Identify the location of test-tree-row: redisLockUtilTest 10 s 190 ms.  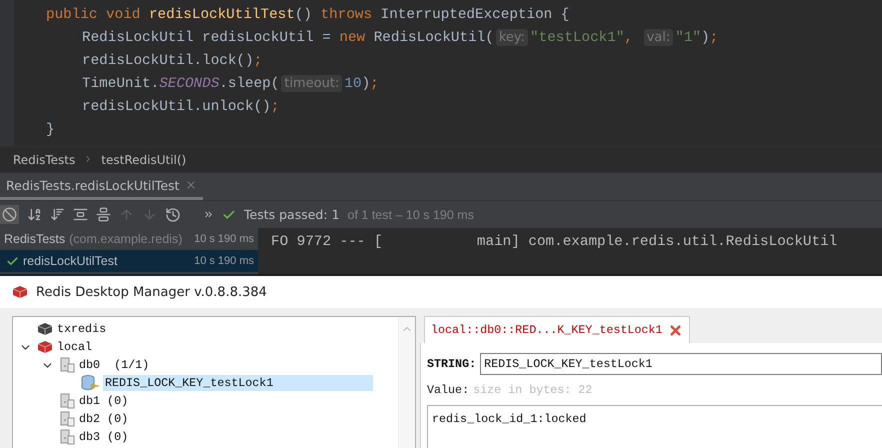
(129, 261).